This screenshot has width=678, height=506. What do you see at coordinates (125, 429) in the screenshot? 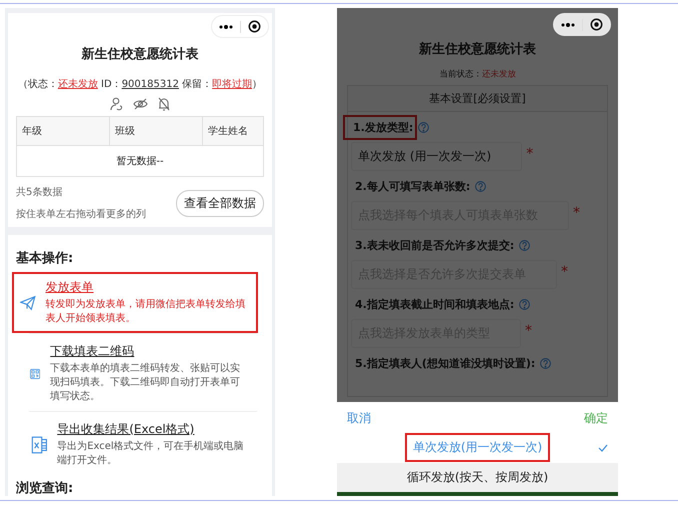
I see `operation-title: 导出收集结果(Excel格式)` at bounding box center [125, 429].